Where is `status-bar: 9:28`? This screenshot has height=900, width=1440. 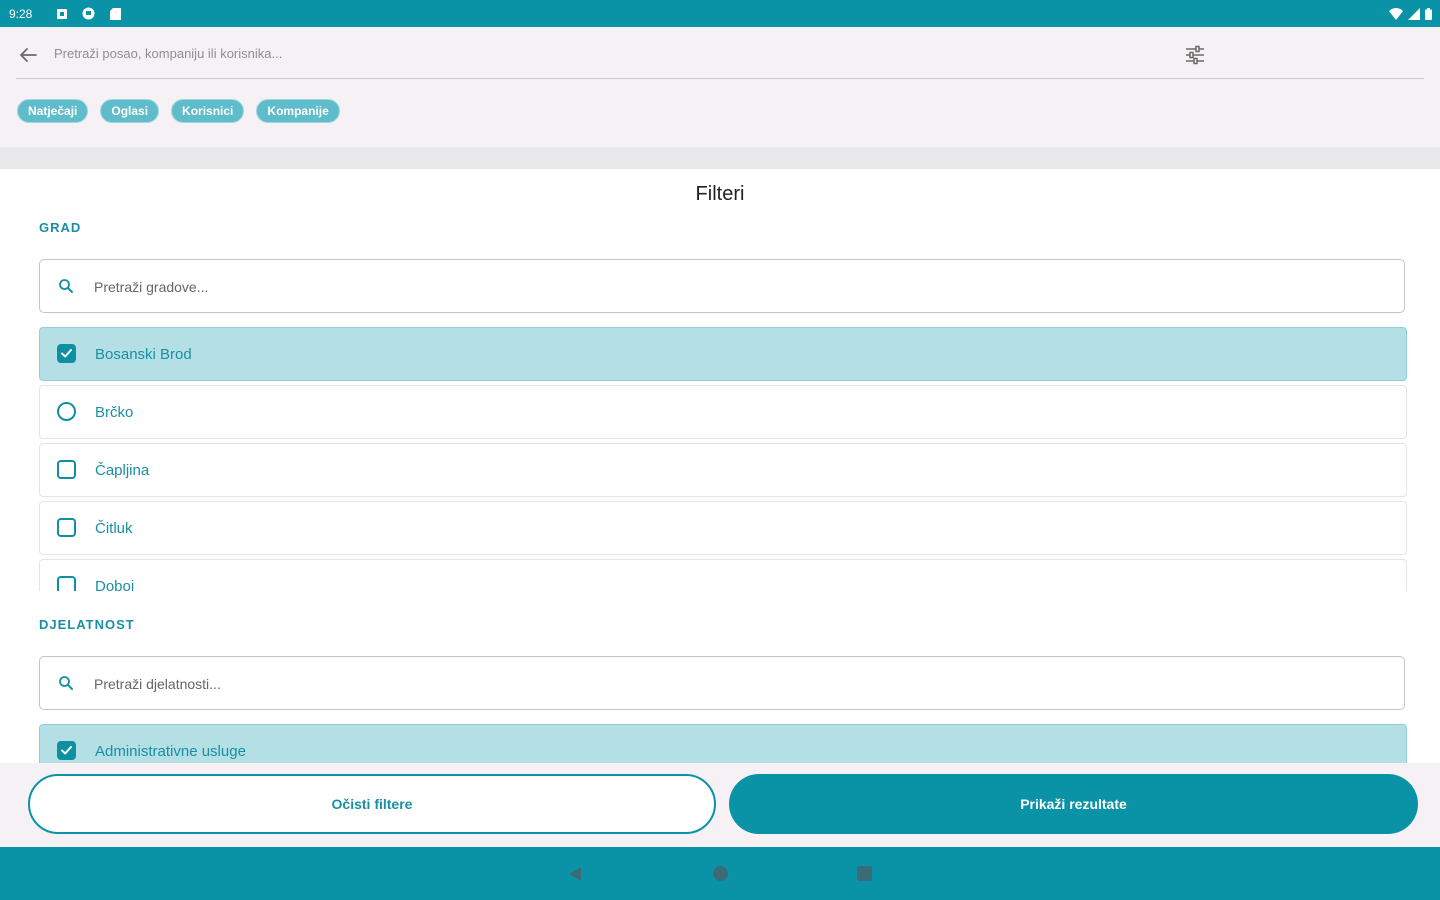 status-bar: 9:28 is located at coordinates (720, 13).